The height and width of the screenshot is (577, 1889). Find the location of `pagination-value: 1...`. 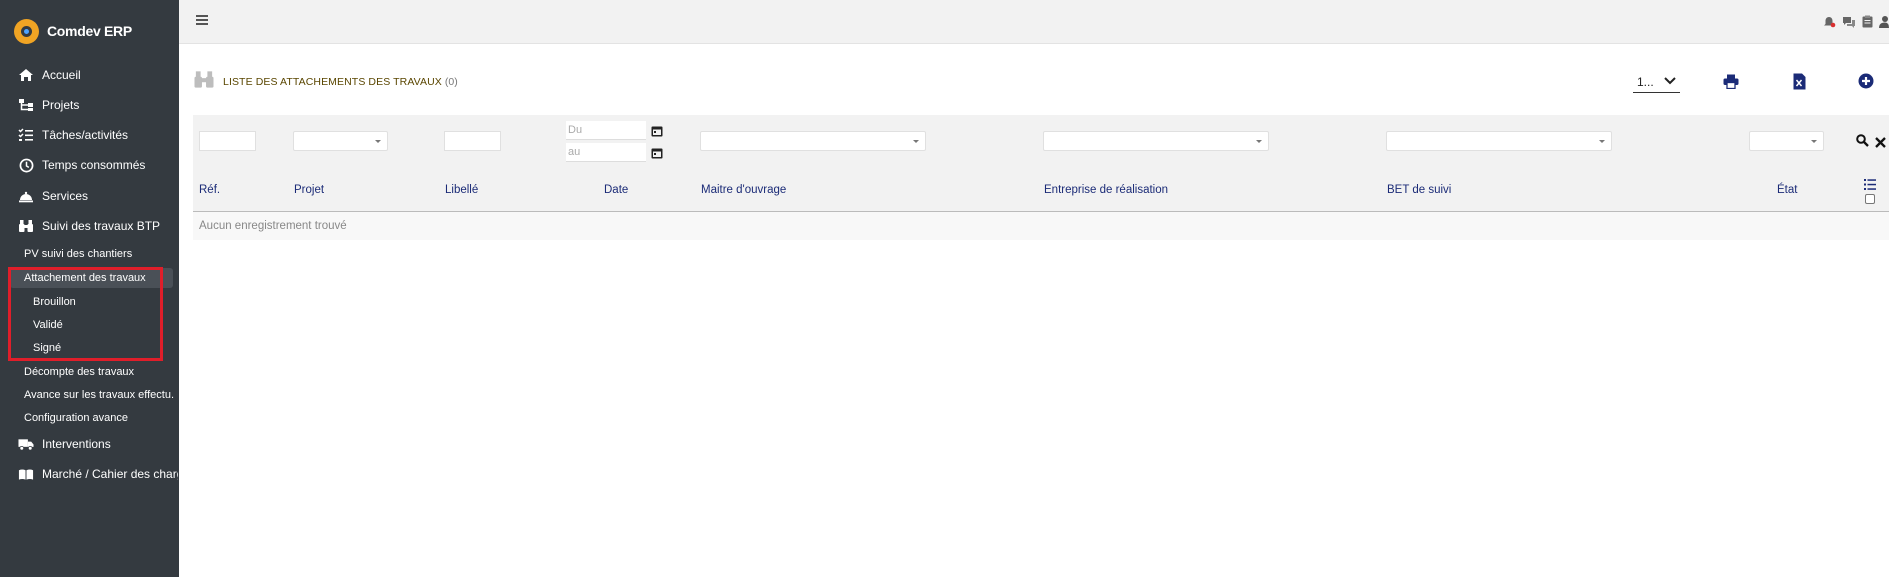

pagination-value: 1... is located at coordinates (1645, 81).